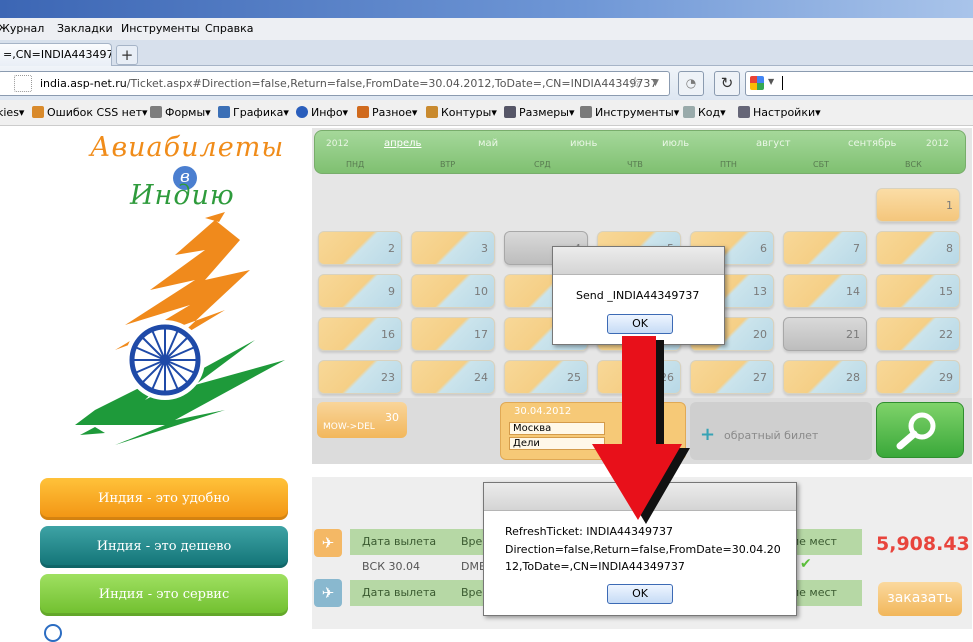  Describe the element at coordinates (56, 55) in the screenshot. I see `tab-active: =,CN=INDIA44349737` at that location.